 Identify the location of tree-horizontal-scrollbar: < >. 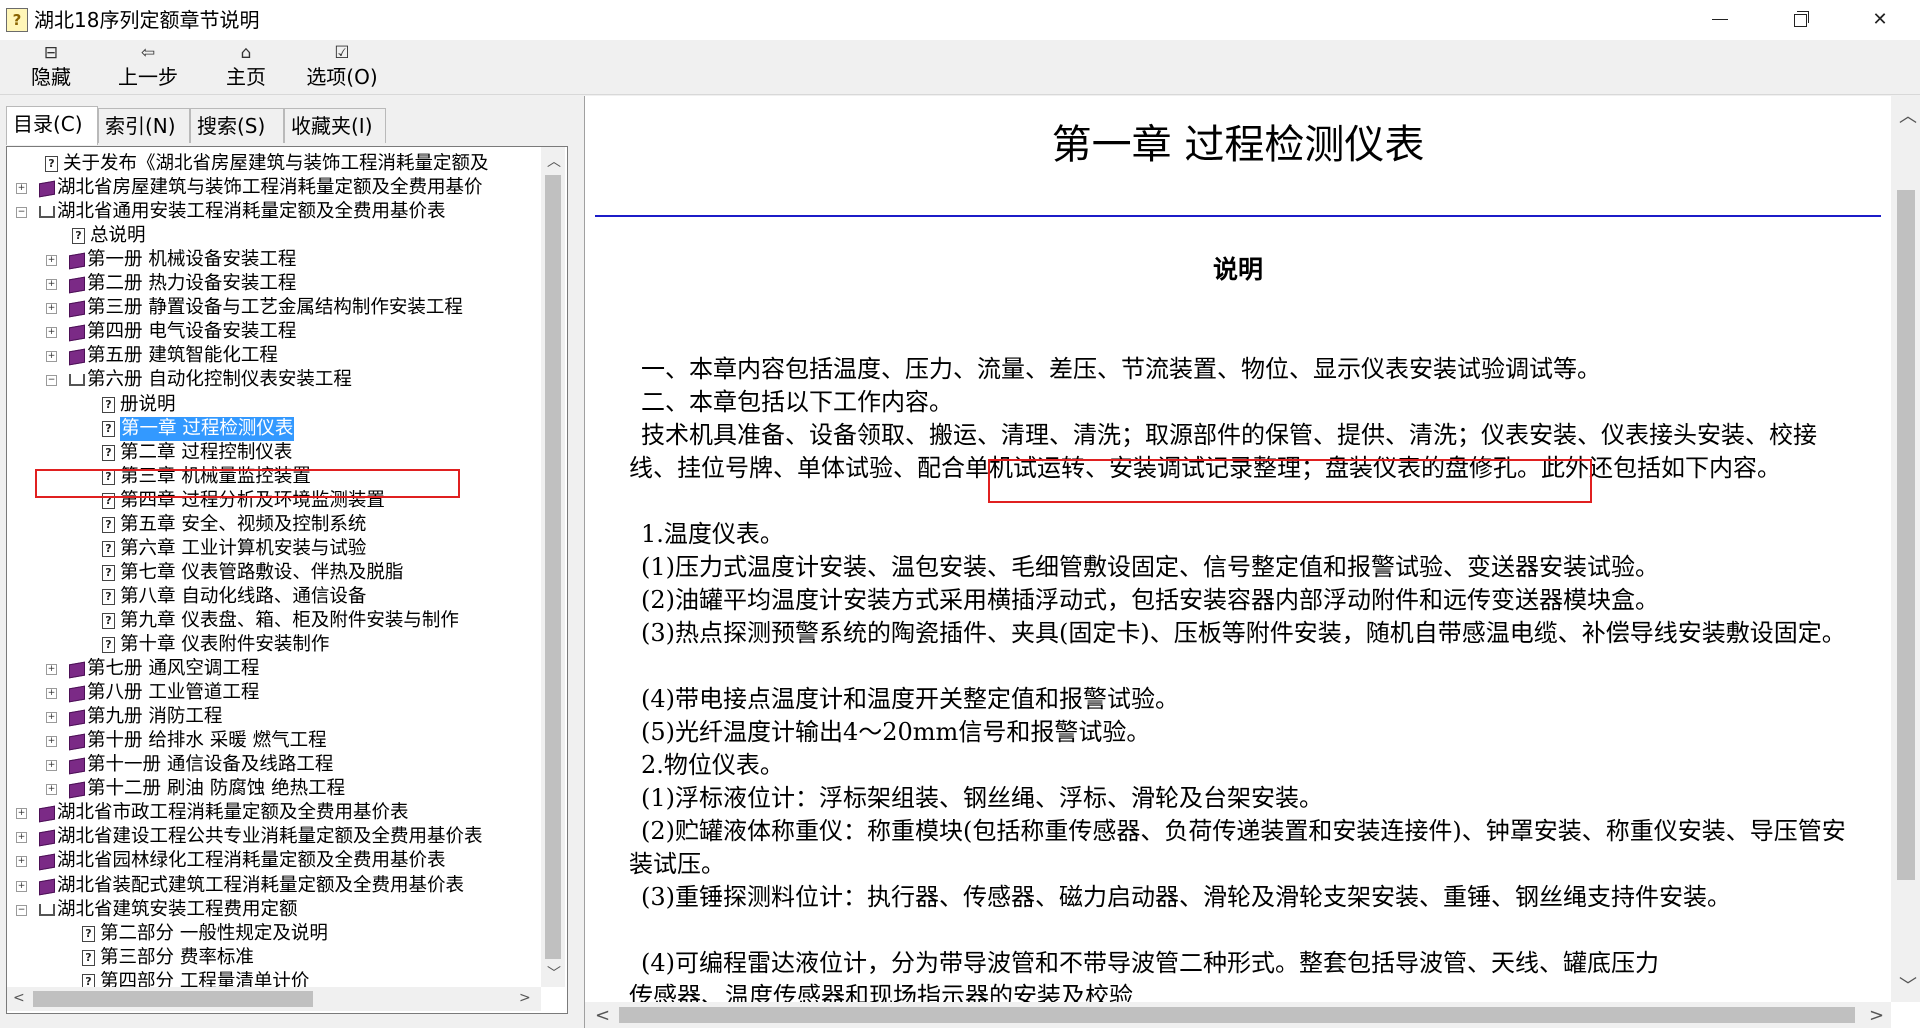
(274, 999).